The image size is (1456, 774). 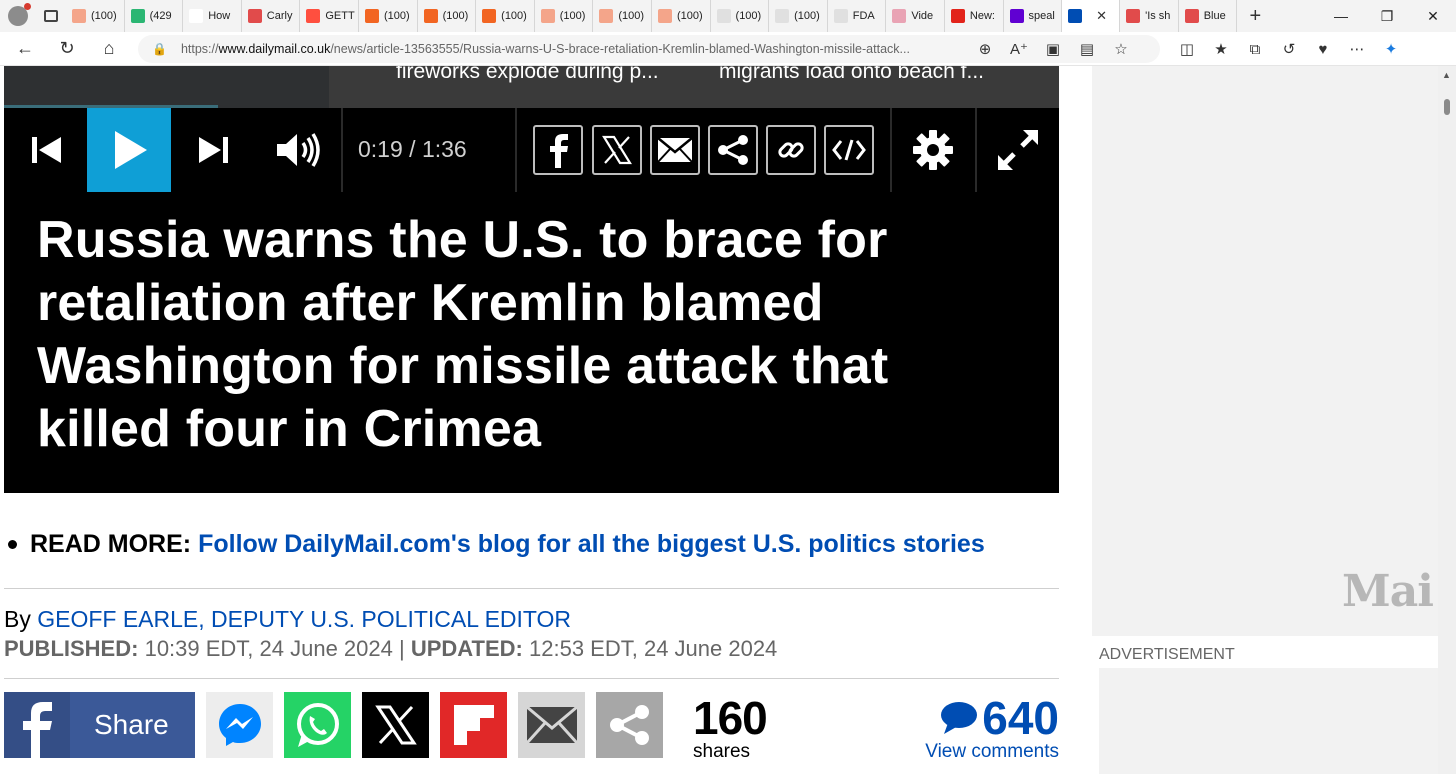 What do you see at coordinates (25, 49) in the screenshot?
I see `back-button: ←` at bounding box center [25, 49].